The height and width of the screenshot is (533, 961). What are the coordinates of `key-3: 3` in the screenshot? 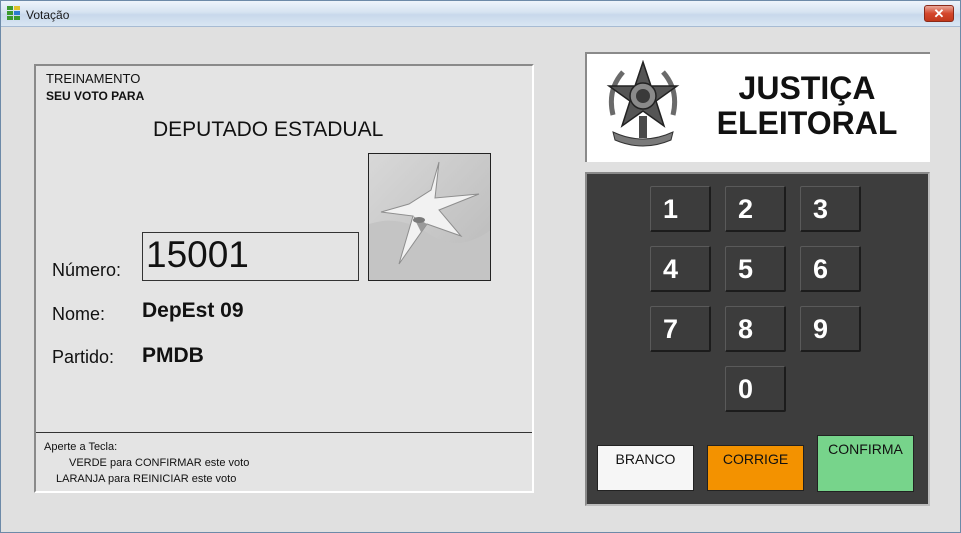 It's located at (830, 209).